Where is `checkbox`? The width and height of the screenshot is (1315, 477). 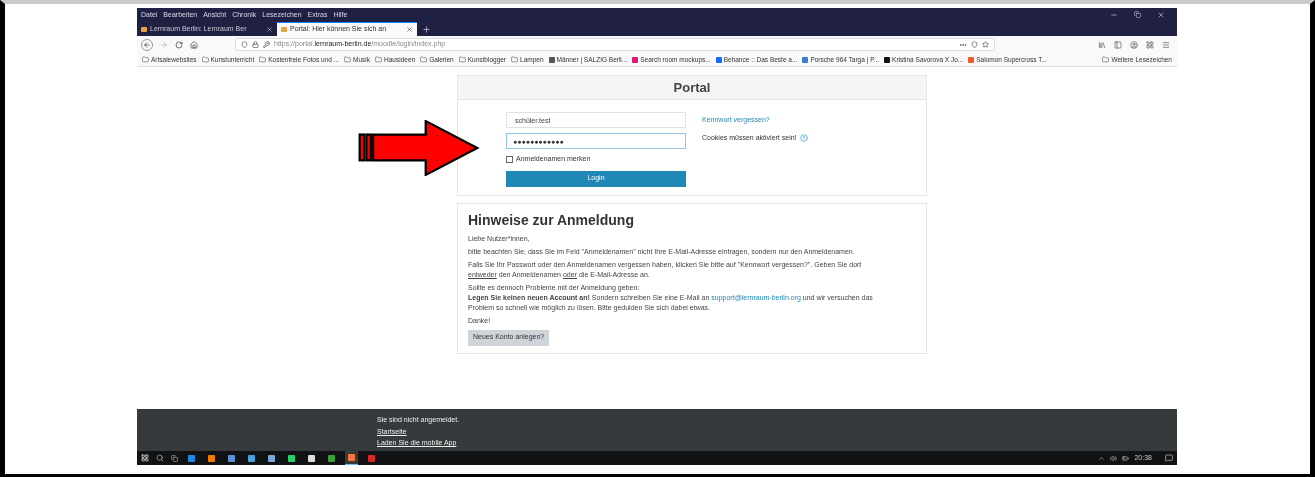 checkbox is located at coordinates (509, 159).